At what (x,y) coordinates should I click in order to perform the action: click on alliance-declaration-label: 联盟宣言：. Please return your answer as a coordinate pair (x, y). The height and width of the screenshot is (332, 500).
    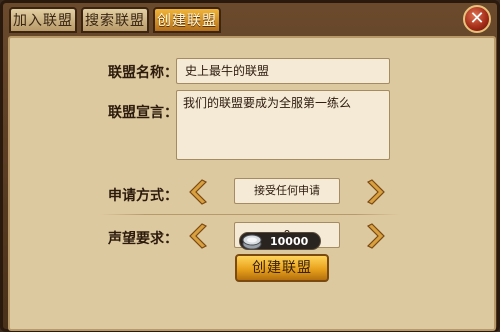
    Looking at the image, I should click on (143, 113).